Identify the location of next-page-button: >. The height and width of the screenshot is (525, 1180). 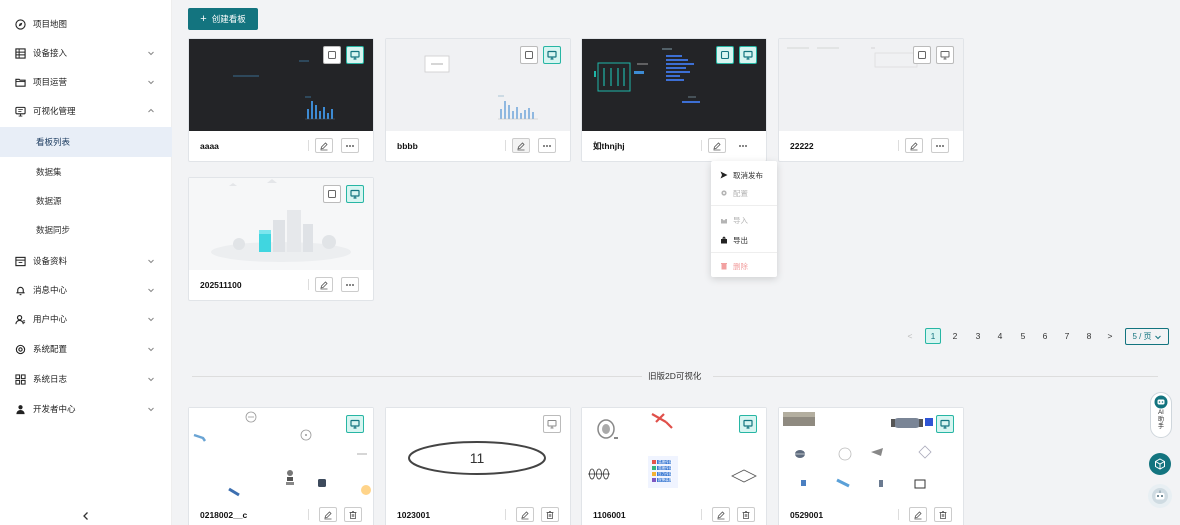
(1110, 336).